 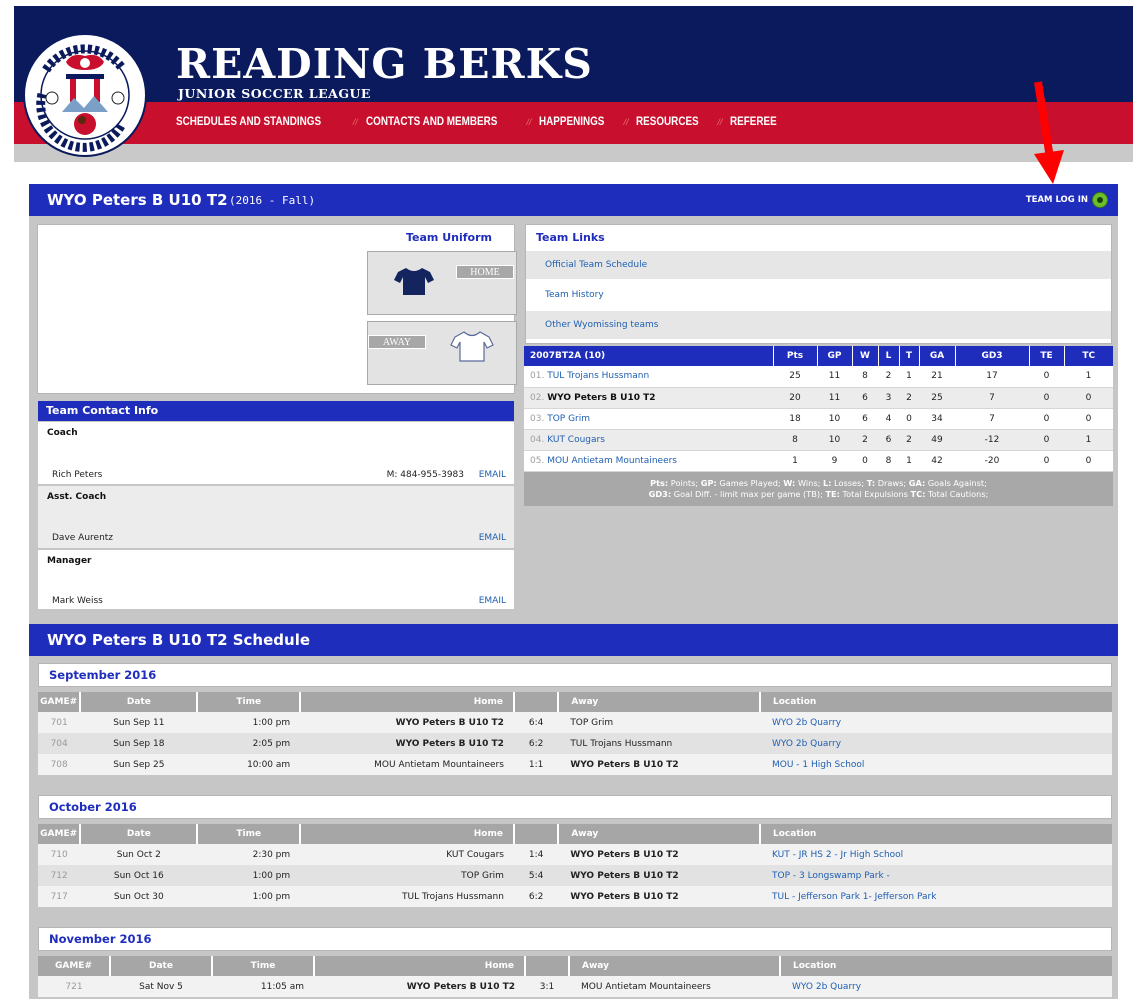 I want to click on uniform-away: AWAY, so click(x=442, y=353).